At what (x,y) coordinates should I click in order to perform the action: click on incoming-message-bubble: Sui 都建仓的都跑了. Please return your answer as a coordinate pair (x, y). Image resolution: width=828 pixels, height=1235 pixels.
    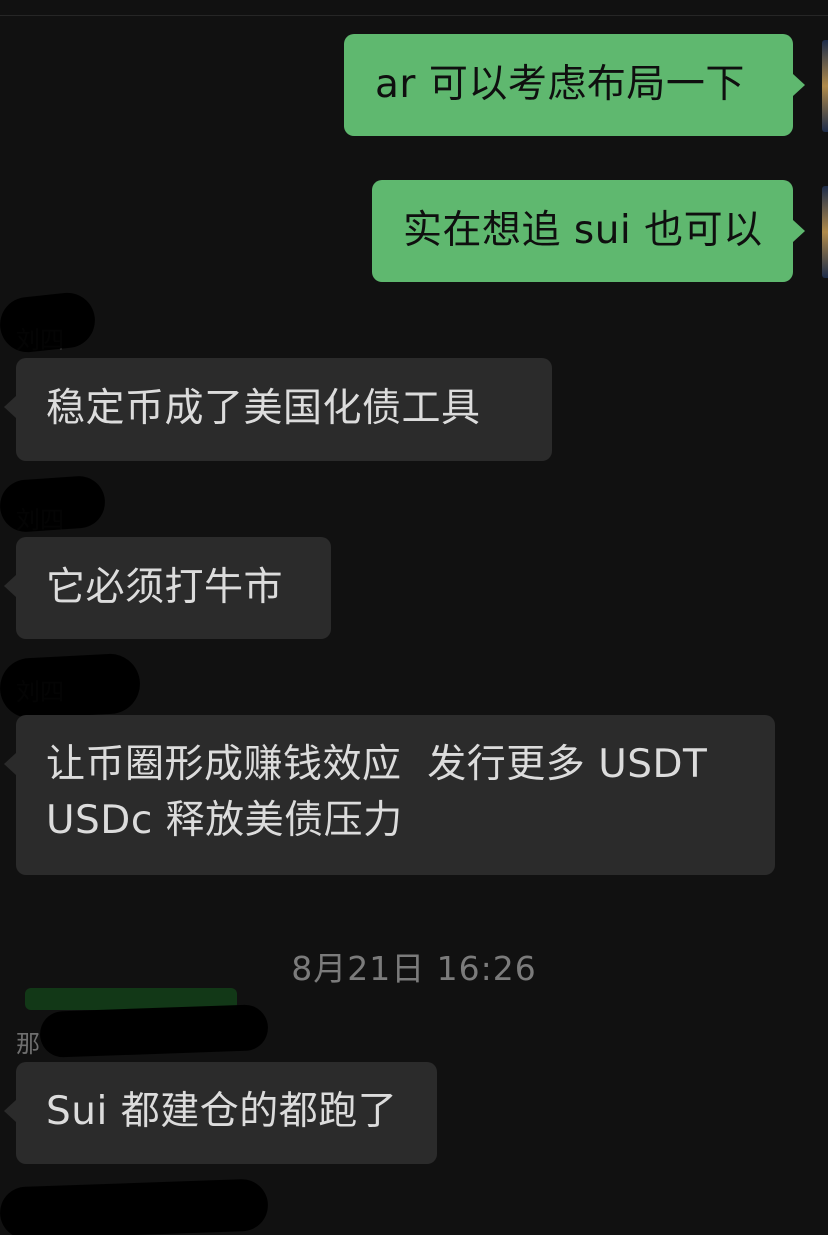
    Looking at the image, I should click on (220, 1113).